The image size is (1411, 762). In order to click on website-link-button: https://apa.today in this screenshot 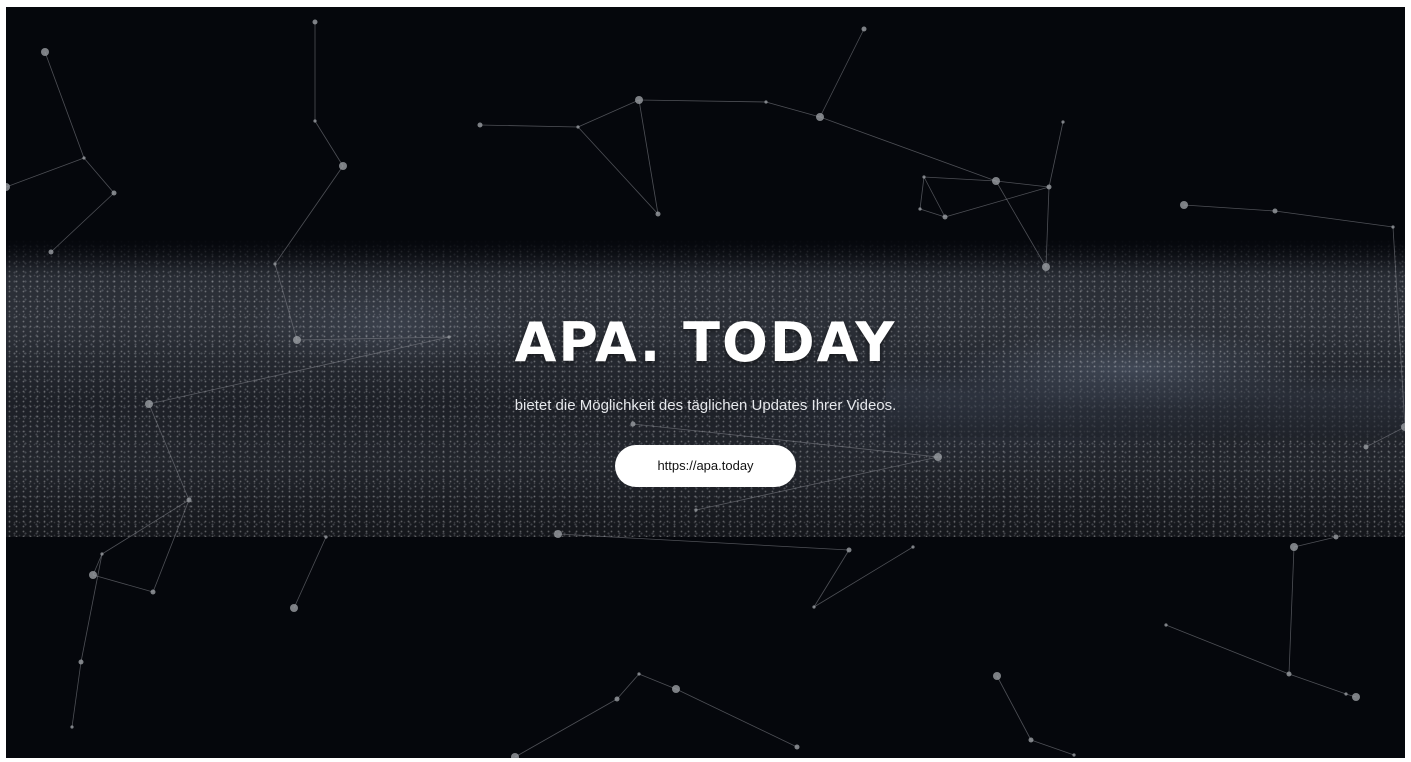, I will do `click(705, 466)`.